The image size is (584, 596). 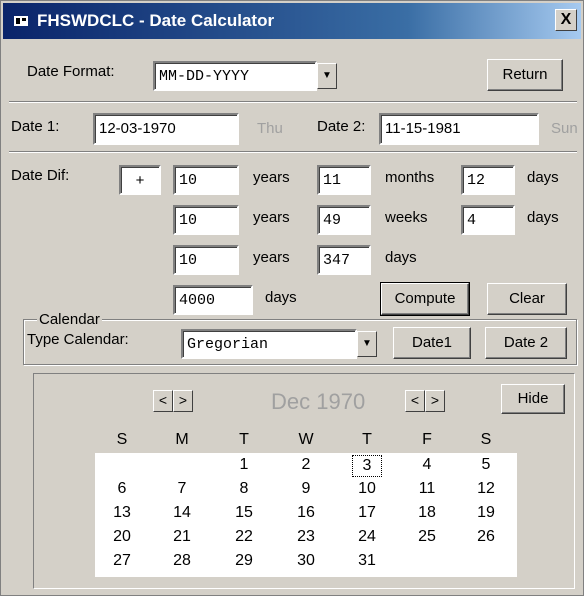 What do you see at coordinates (206, 260) in the screenshot?
I see `years-field-3: 10` at bounding box center [206, 260].